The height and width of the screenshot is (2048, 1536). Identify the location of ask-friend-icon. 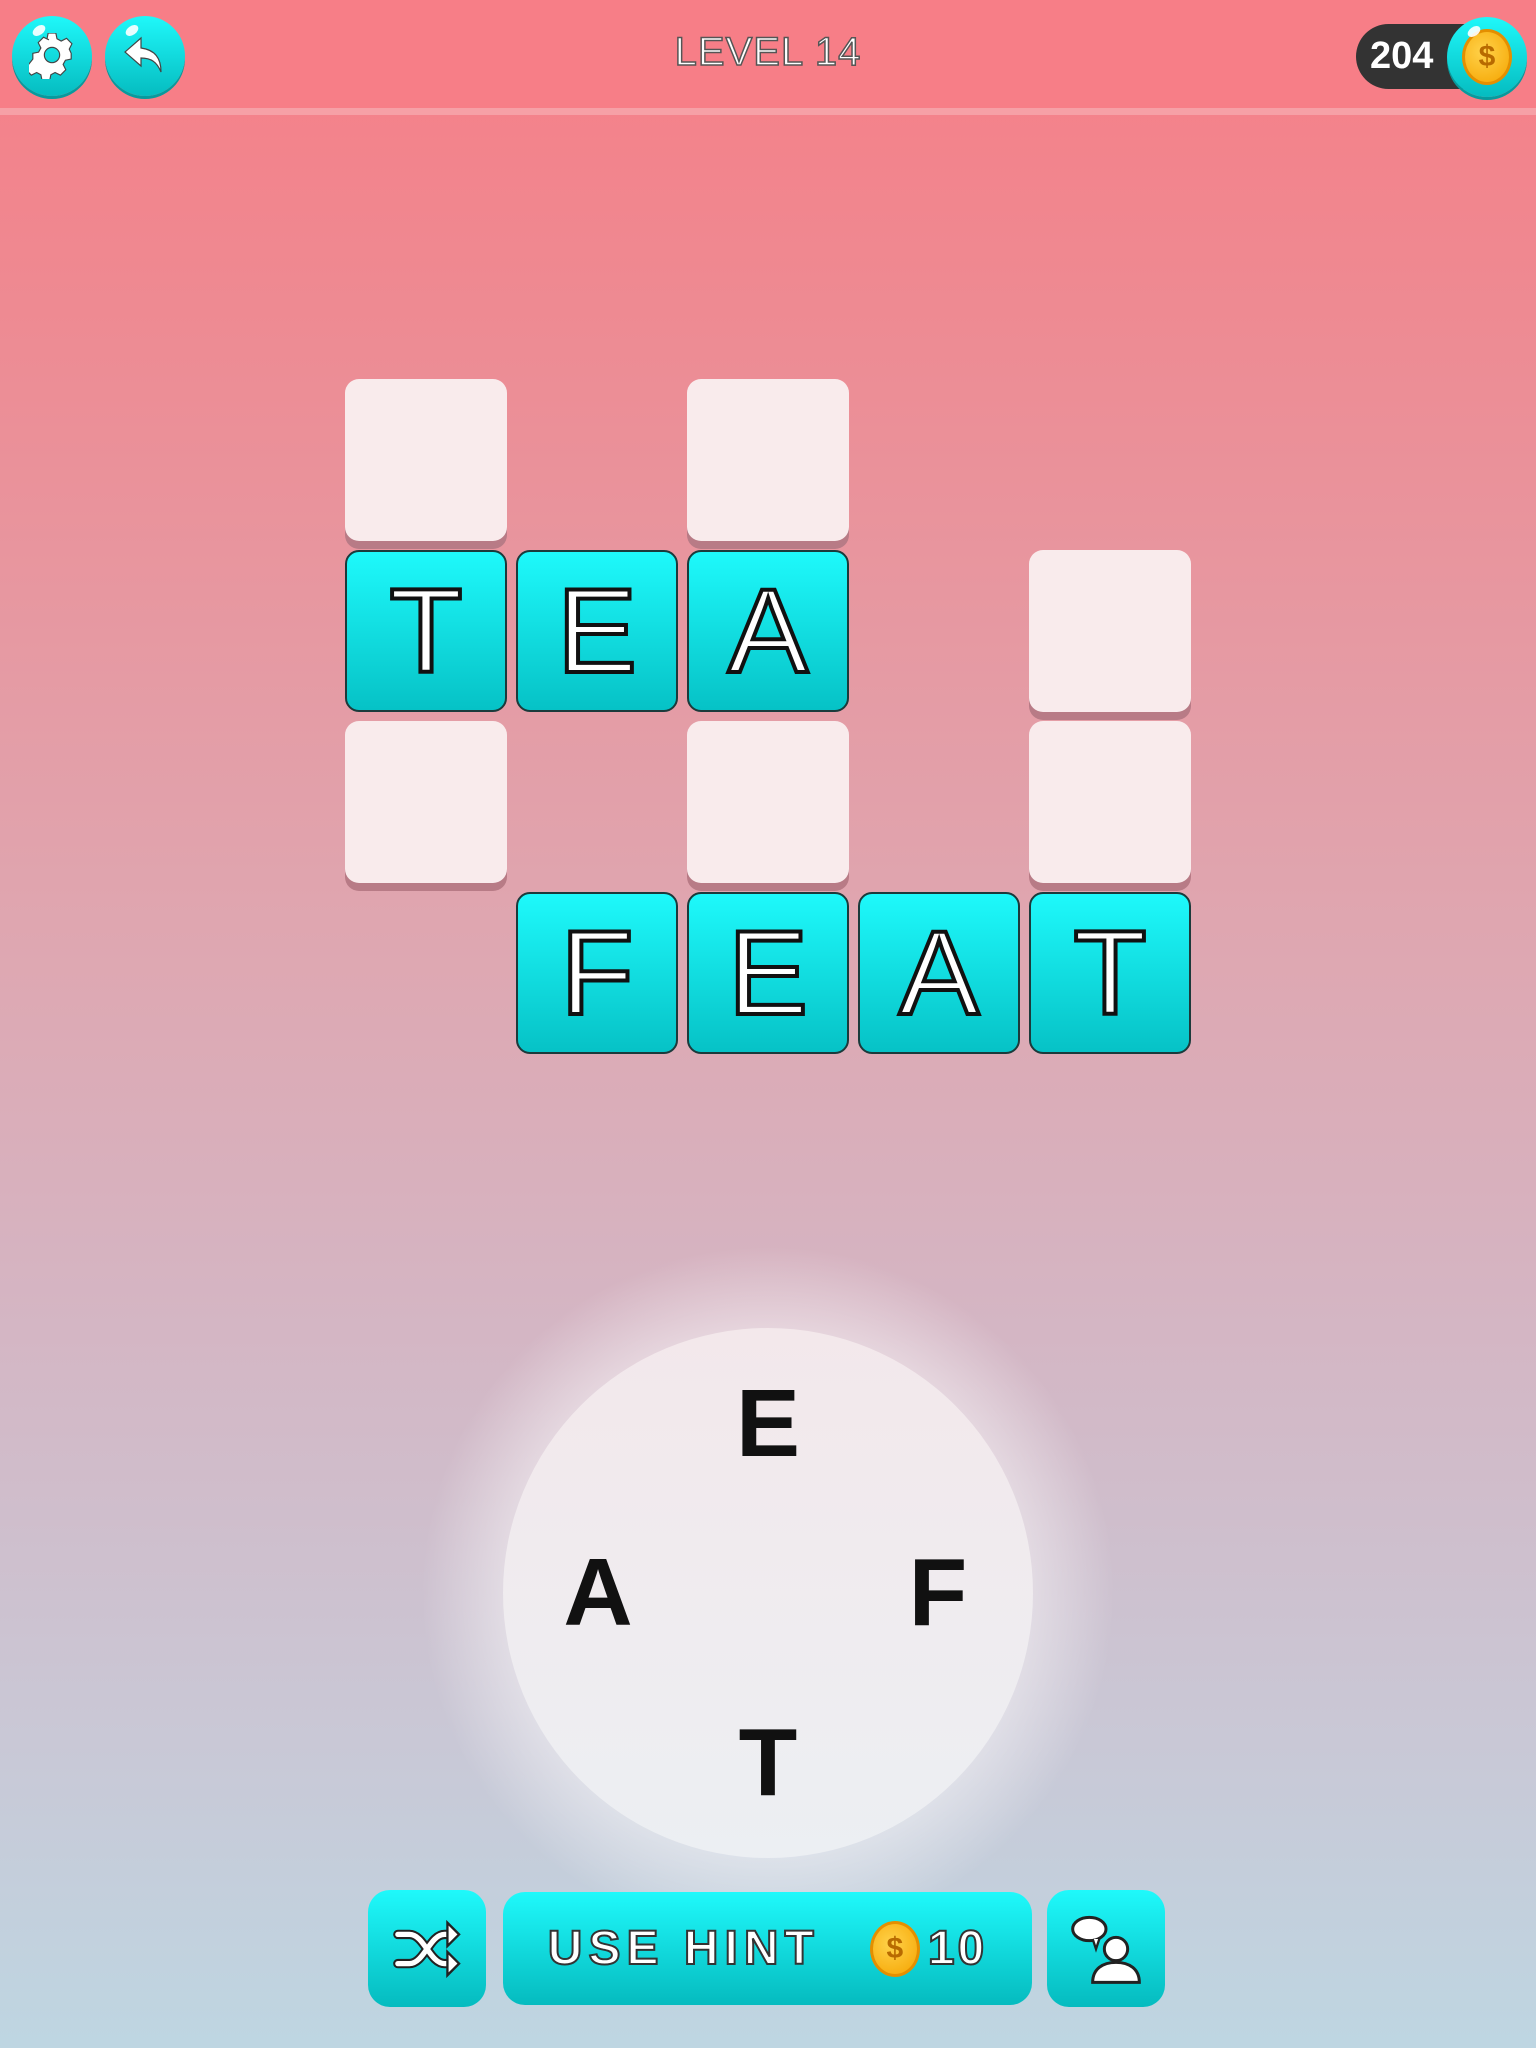
(1106, 1949).